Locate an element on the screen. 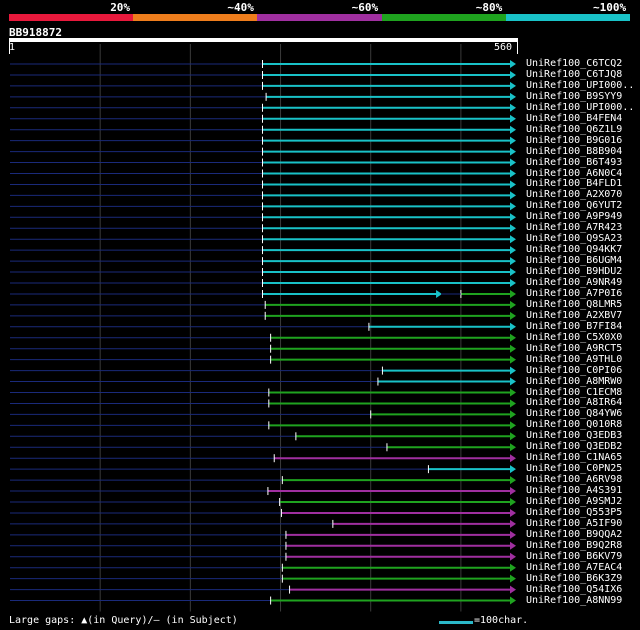 The image size is (640, 630). hit-label: UniRef100_Q9SA23 is located at coordinates (574, 238).